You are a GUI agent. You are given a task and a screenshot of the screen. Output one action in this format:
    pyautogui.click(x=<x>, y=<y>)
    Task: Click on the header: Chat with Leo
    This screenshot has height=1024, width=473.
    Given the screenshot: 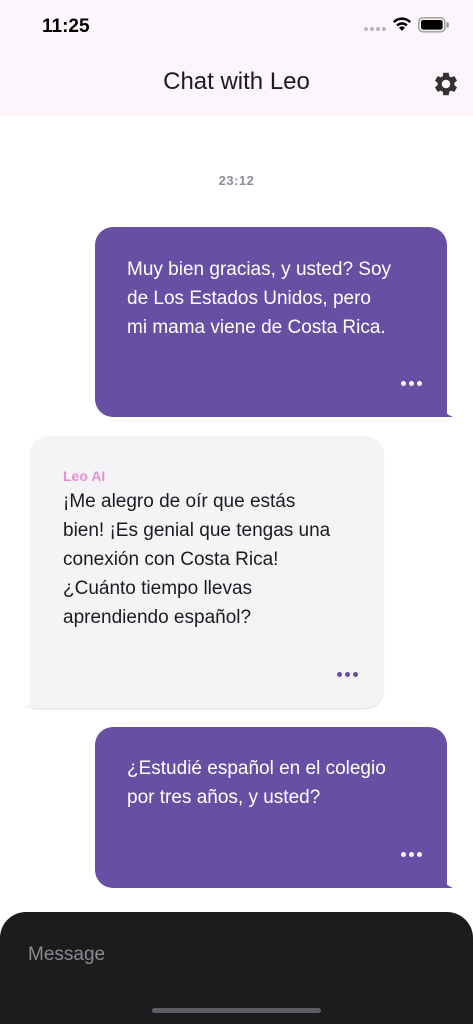 What is the action you would take?
    pyautogui.click(x=236, y=86)
    